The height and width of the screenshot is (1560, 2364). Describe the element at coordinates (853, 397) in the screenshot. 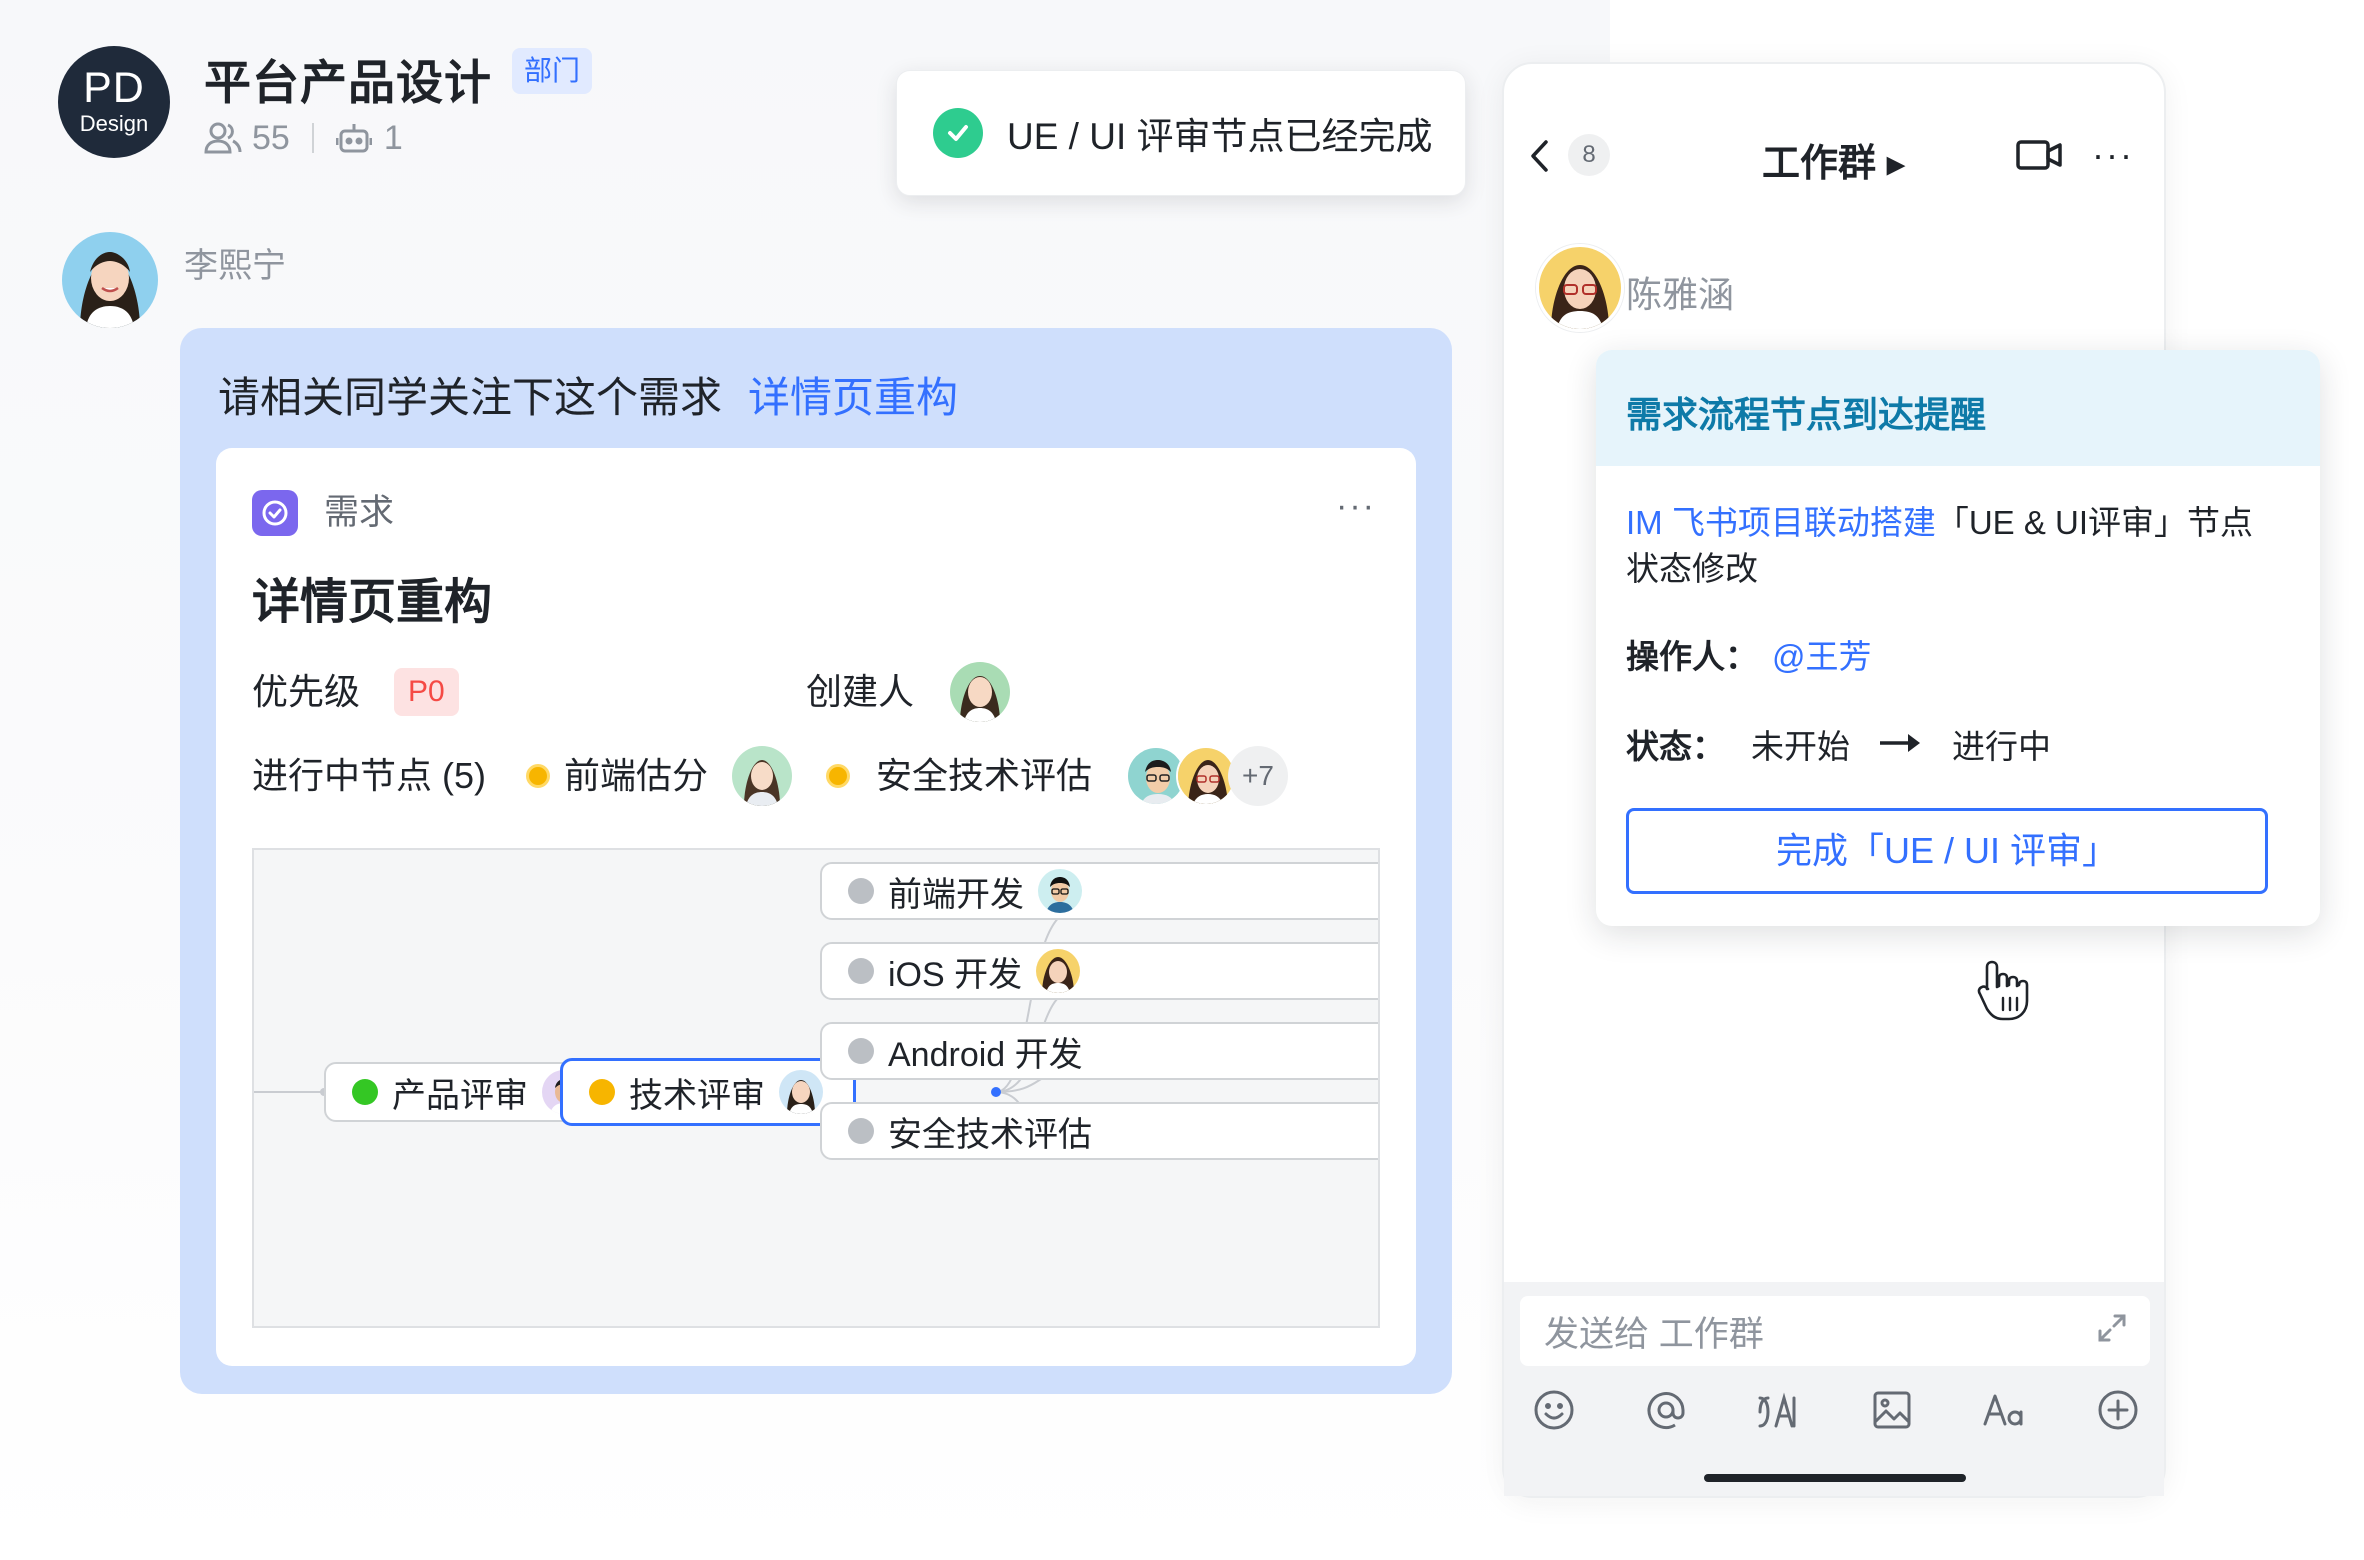

I see `requirement-link: 详情页重构` at that location.